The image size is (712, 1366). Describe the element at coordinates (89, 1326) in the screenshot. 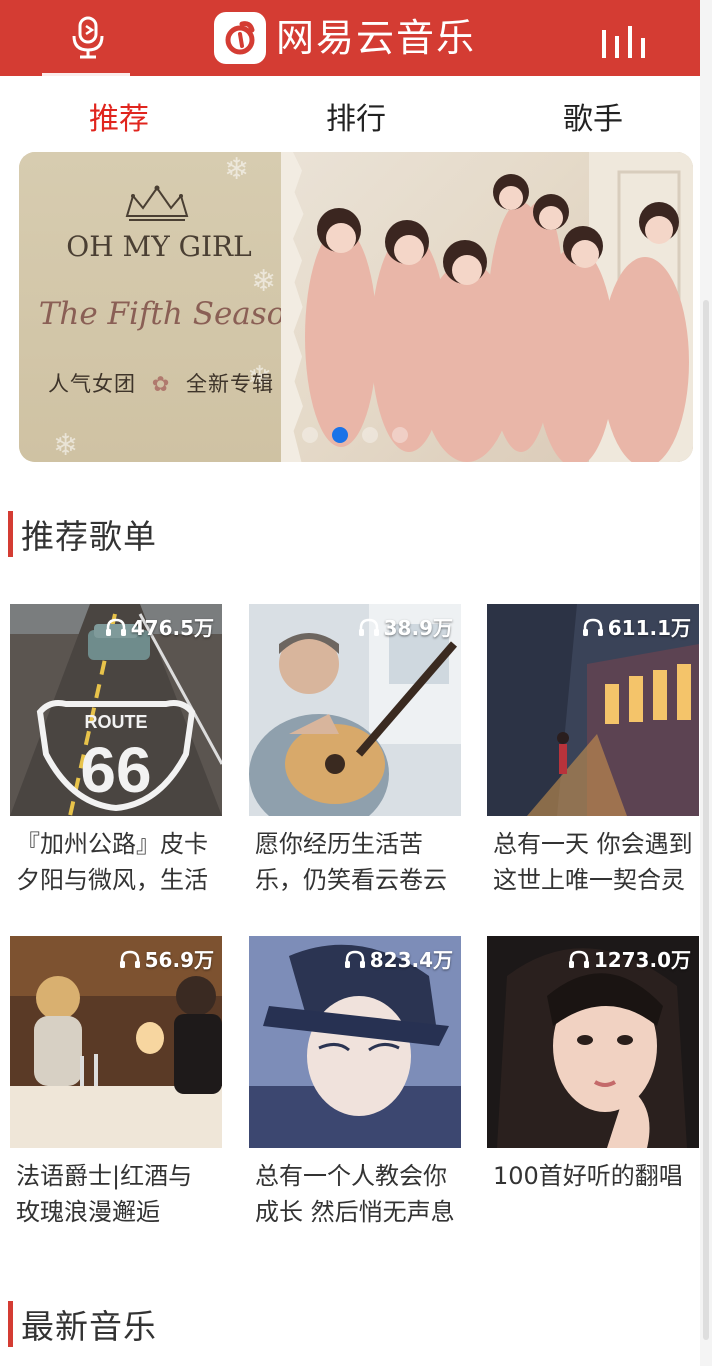

I see `section-heading: 最新音乐` at that location.